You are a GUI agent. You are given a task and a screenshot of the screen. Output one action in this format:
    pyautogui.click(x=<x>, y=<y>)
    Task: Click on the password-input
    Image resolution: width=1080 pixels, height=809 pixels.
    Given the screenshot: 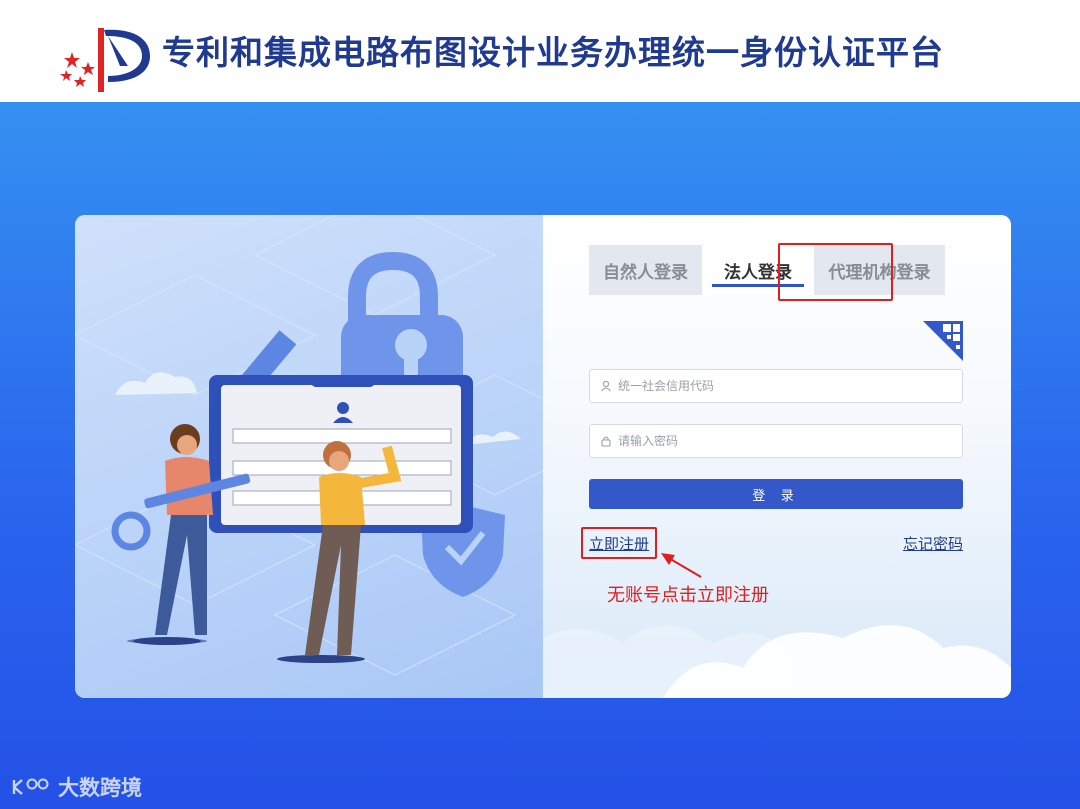 What is the action you would take?
    pyautogui.click(x=778, y=441)
    